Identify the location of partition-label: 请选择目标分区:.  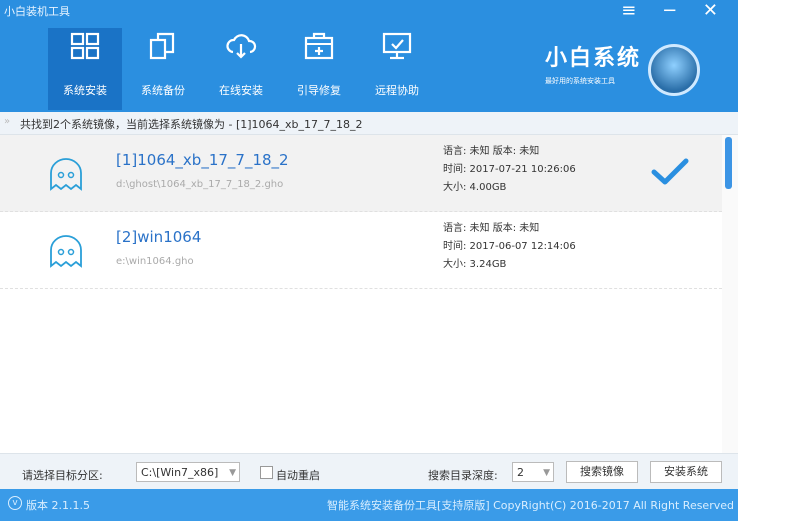
(62, 475).